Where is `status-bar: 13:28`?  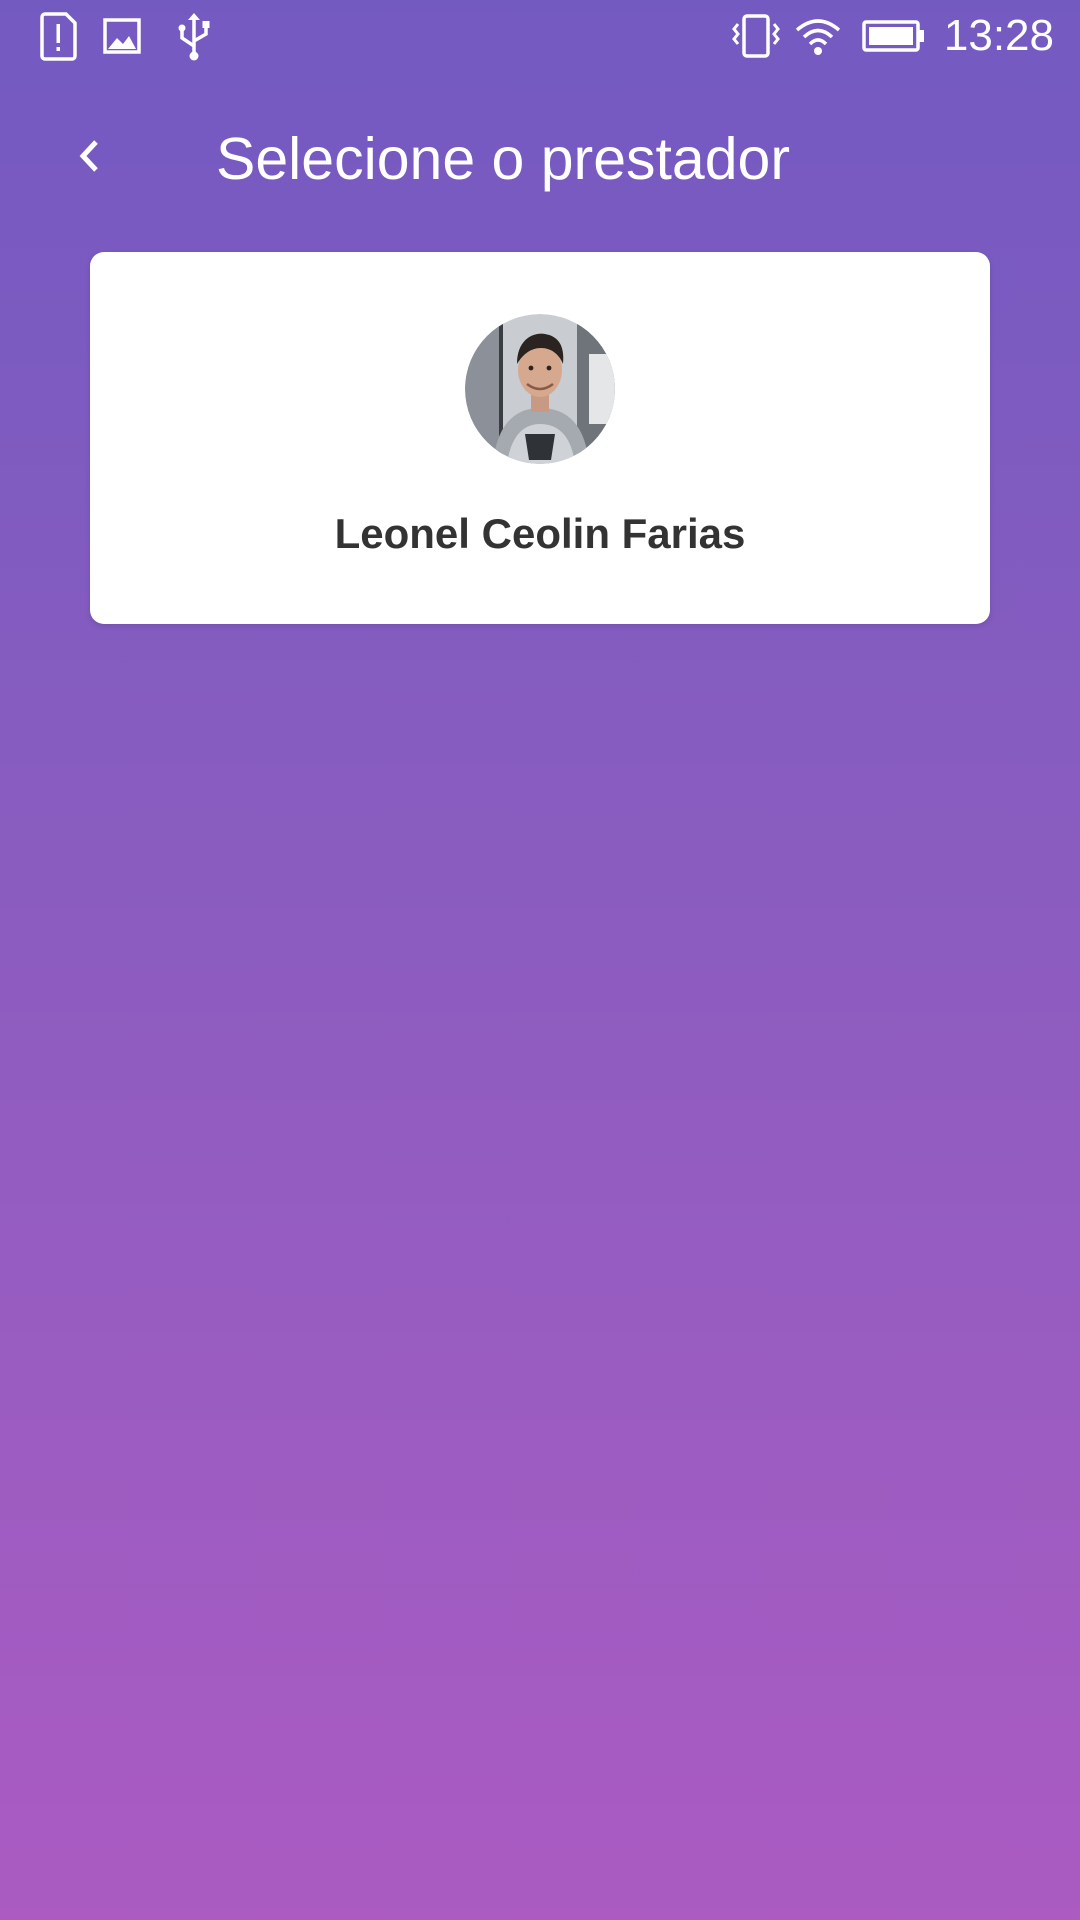 status-bar: 13:28 is located at coordinates (540, 36).